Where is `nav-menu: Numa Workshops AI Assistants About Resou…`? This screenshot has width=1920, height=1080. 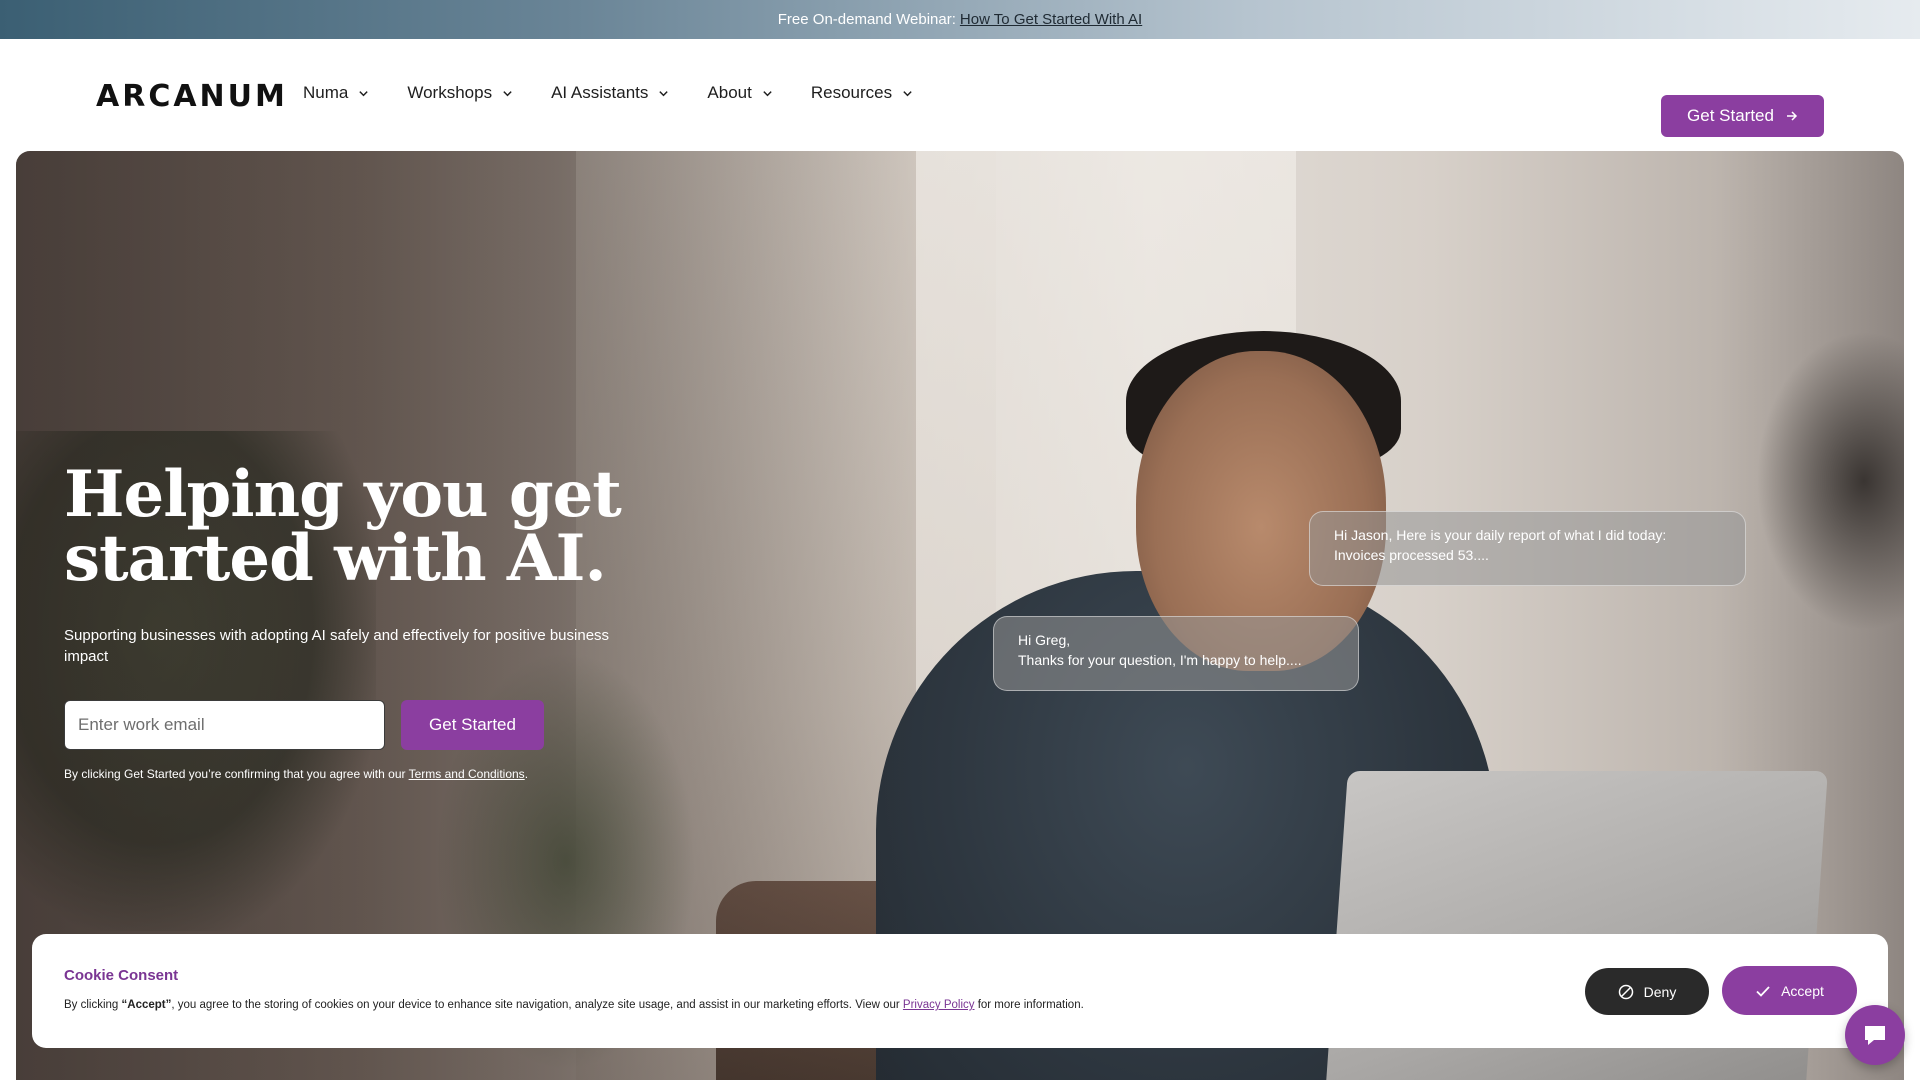 nav-menu: Numa Workshops AI Assistants About Resou… is located at coordinates (627, 93).